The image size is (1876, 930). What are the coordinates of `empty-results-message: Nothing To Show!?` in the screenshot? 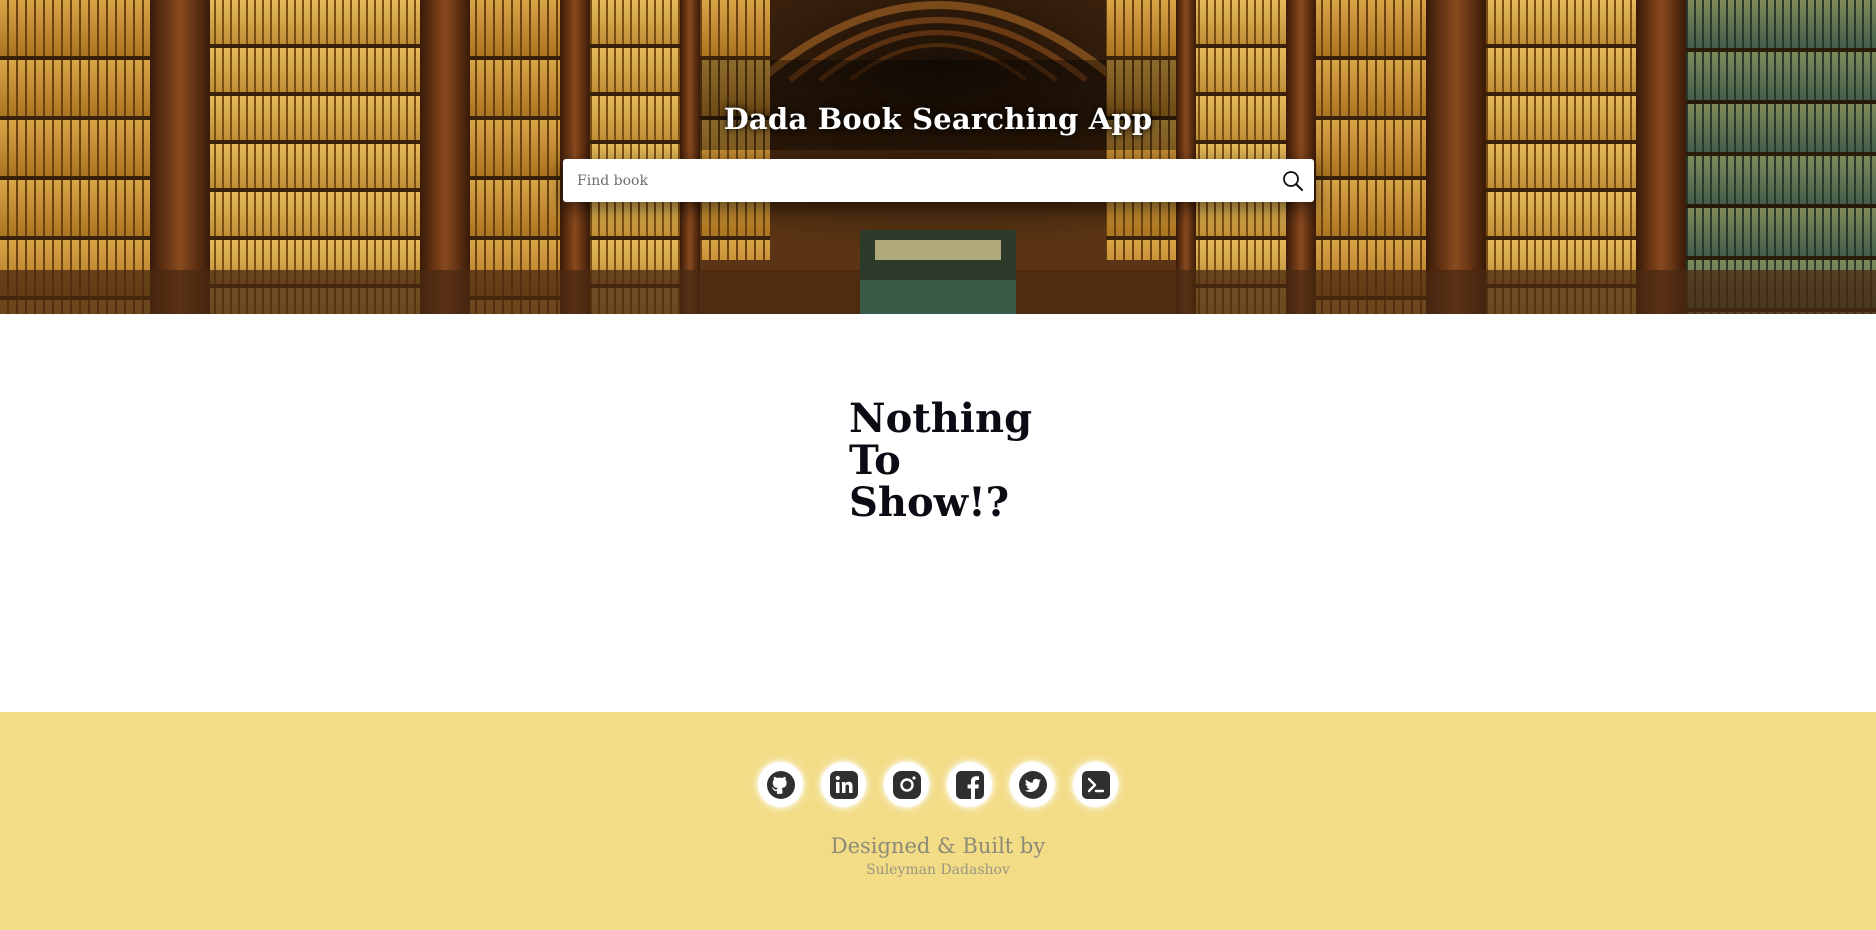 It's located at (949, 461).